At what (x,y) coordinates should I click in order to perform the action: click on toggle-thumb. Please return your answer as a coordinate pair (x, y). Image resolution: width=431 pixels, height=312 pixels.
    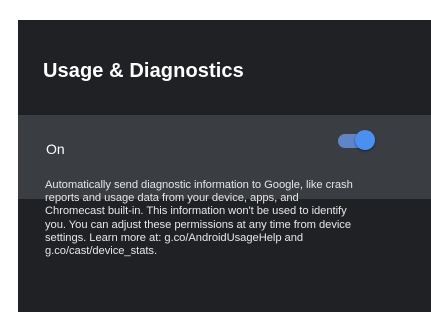
    Looking at the image, I should click on (365, 140).